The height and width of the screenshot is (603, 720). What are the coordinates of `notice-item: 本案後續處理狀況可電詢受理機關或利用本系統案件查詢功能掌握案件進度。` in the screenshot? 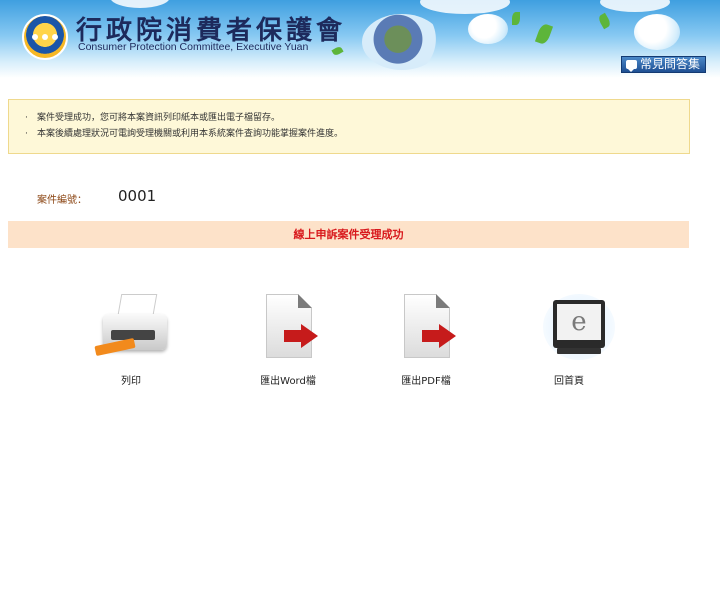 It's located at (357, 134).